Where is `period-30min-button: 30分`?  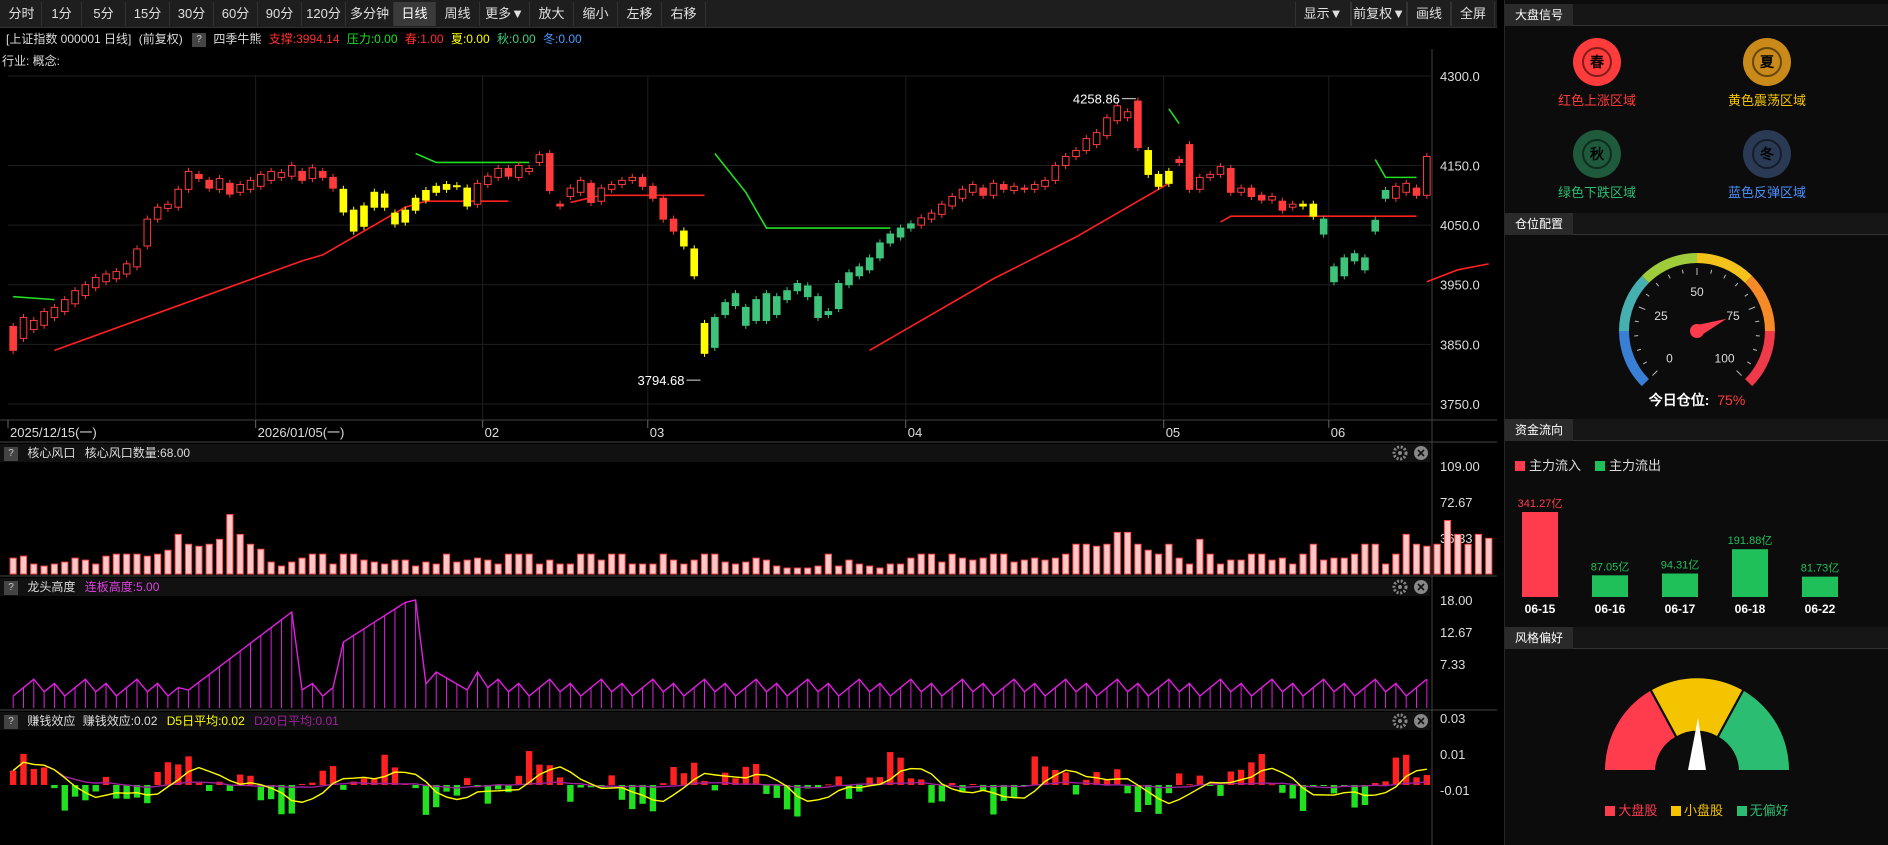 period-30min-button: 30分 is located at coordinates (192, 14).